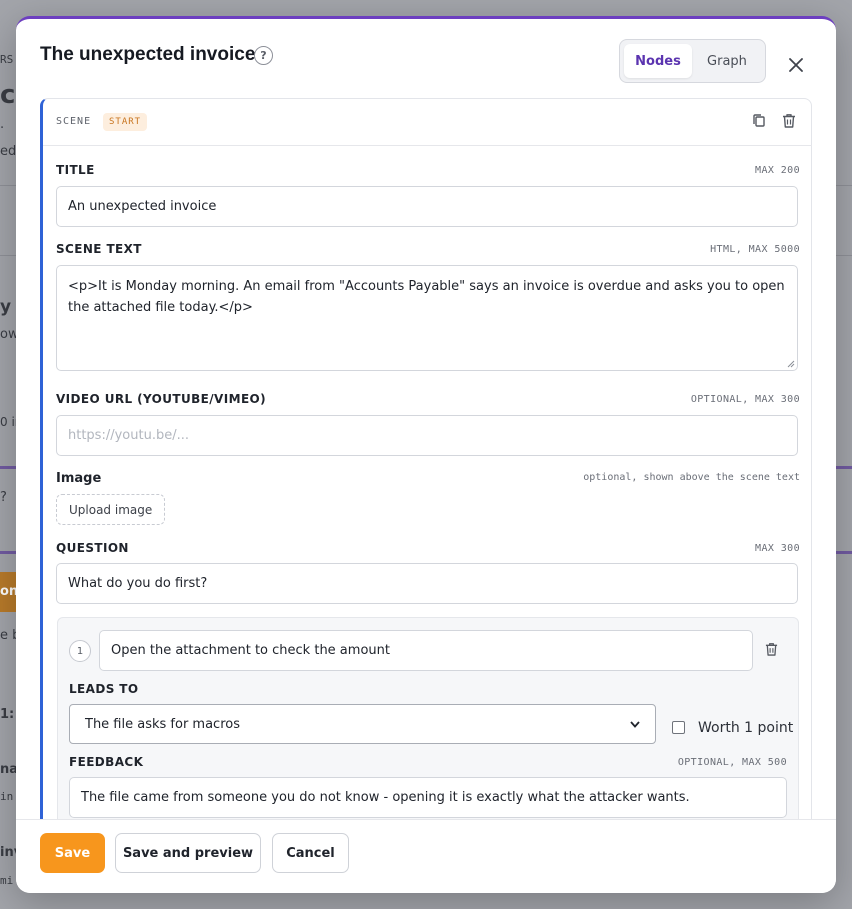 The height and width of the screenshot is (909, 852). What do you see at coordinates (746, 728) in the screenshot?
I see `worth-point-label: Worth 1 point` at bounding box center [746, 728].